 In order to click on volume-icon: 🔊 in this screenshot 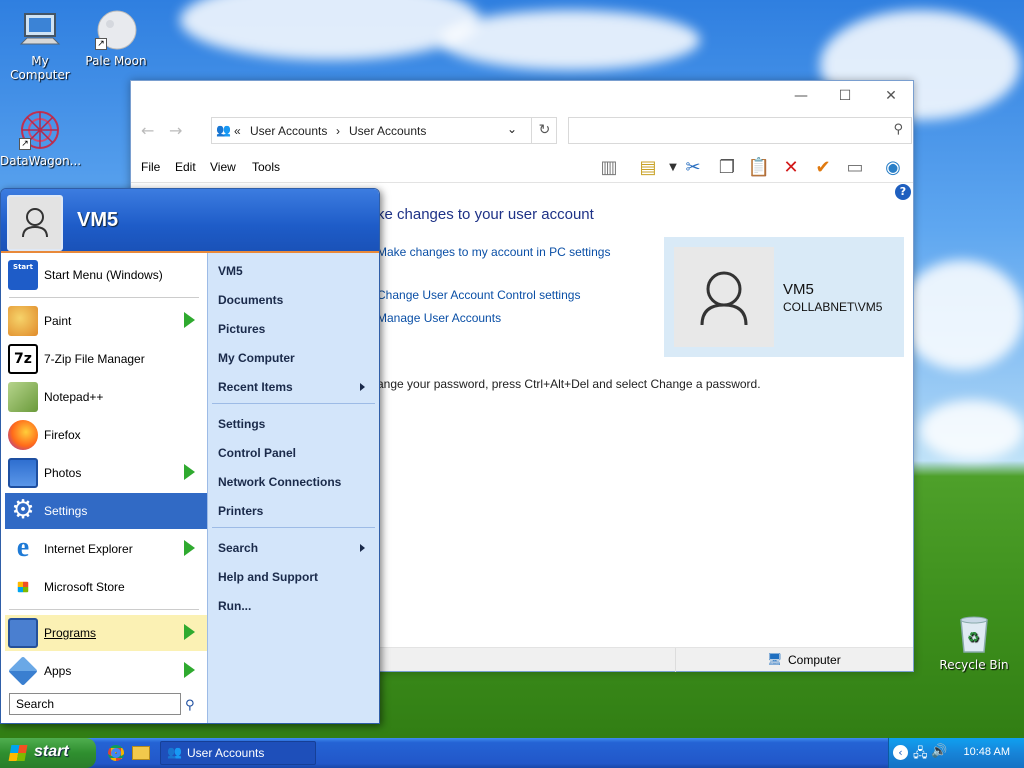, I will do `click(939, 751)`.